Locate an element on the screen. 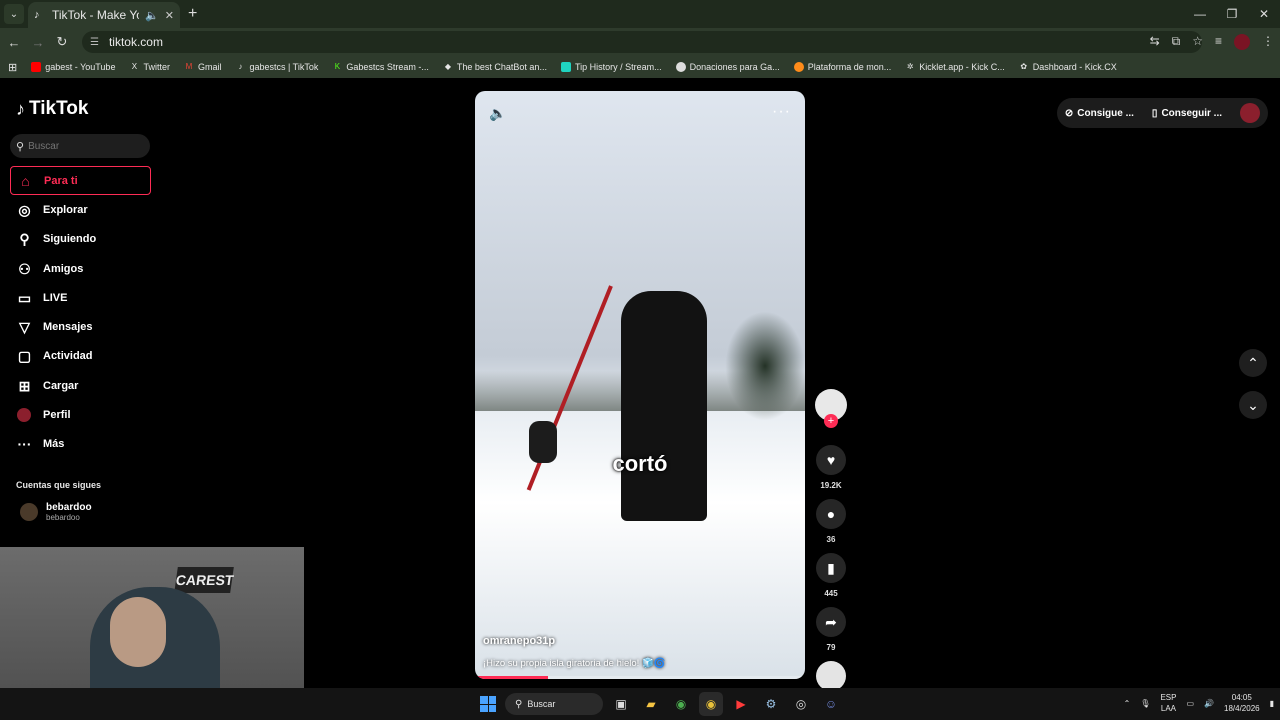  volume-tray-icon: 🔊 is located at coordinates (1209, 703).